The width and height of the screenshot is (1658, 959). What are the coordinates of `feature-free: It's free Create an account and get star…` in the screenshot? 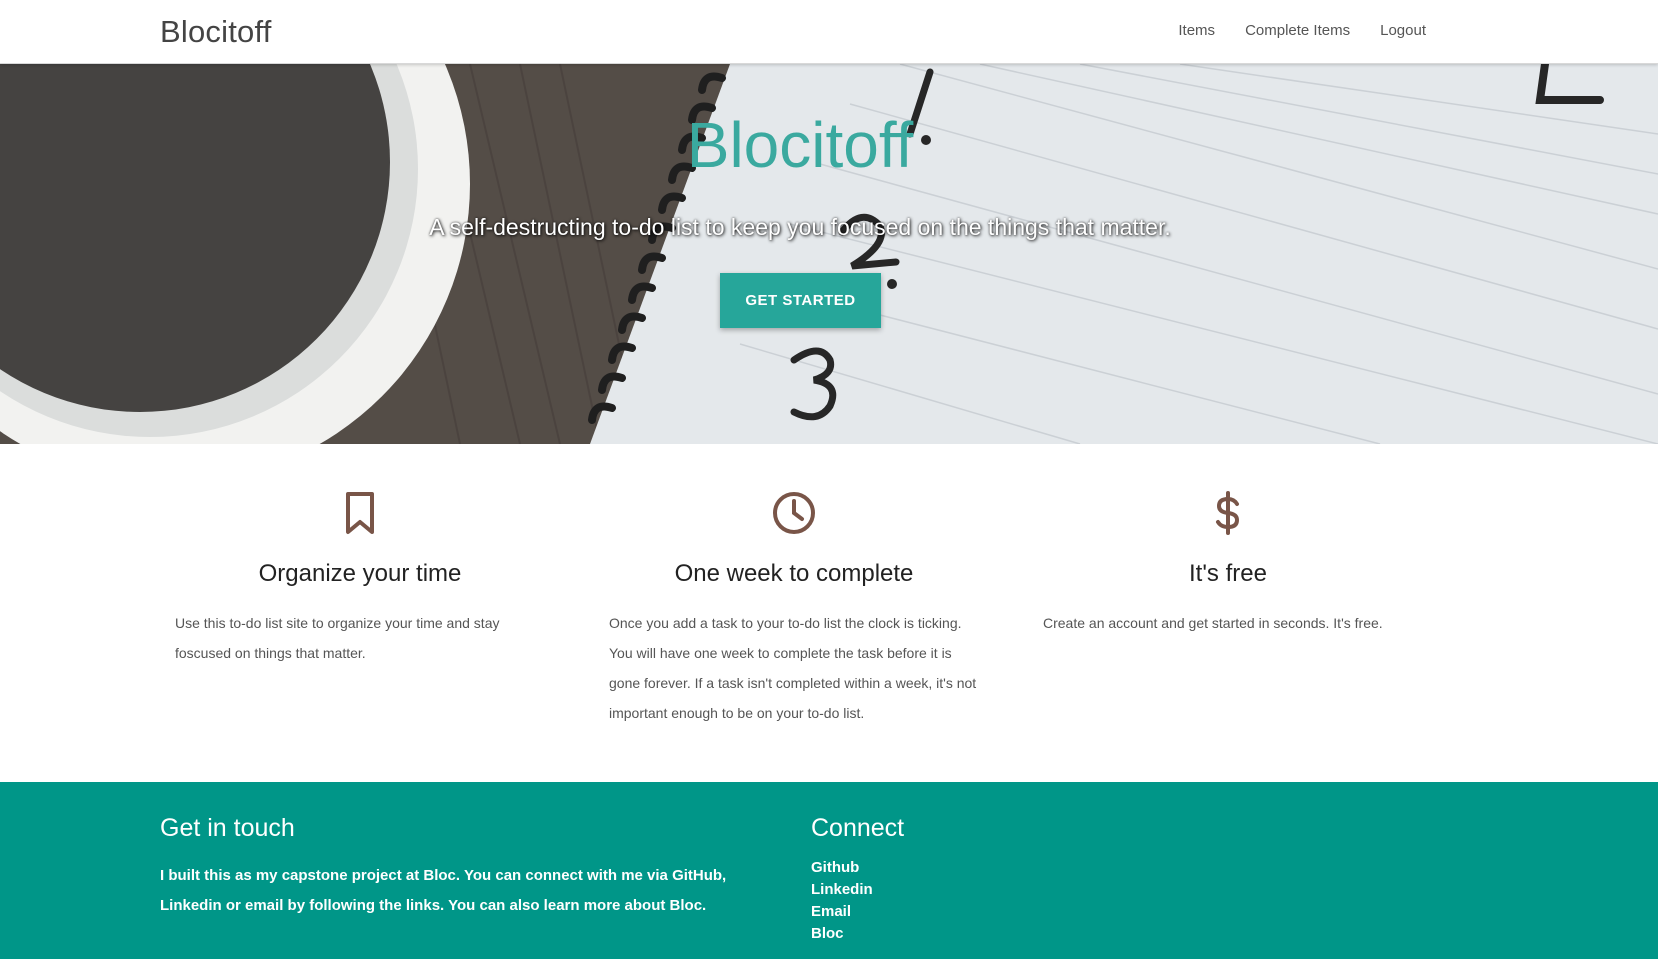 It's located at (1228, 541).